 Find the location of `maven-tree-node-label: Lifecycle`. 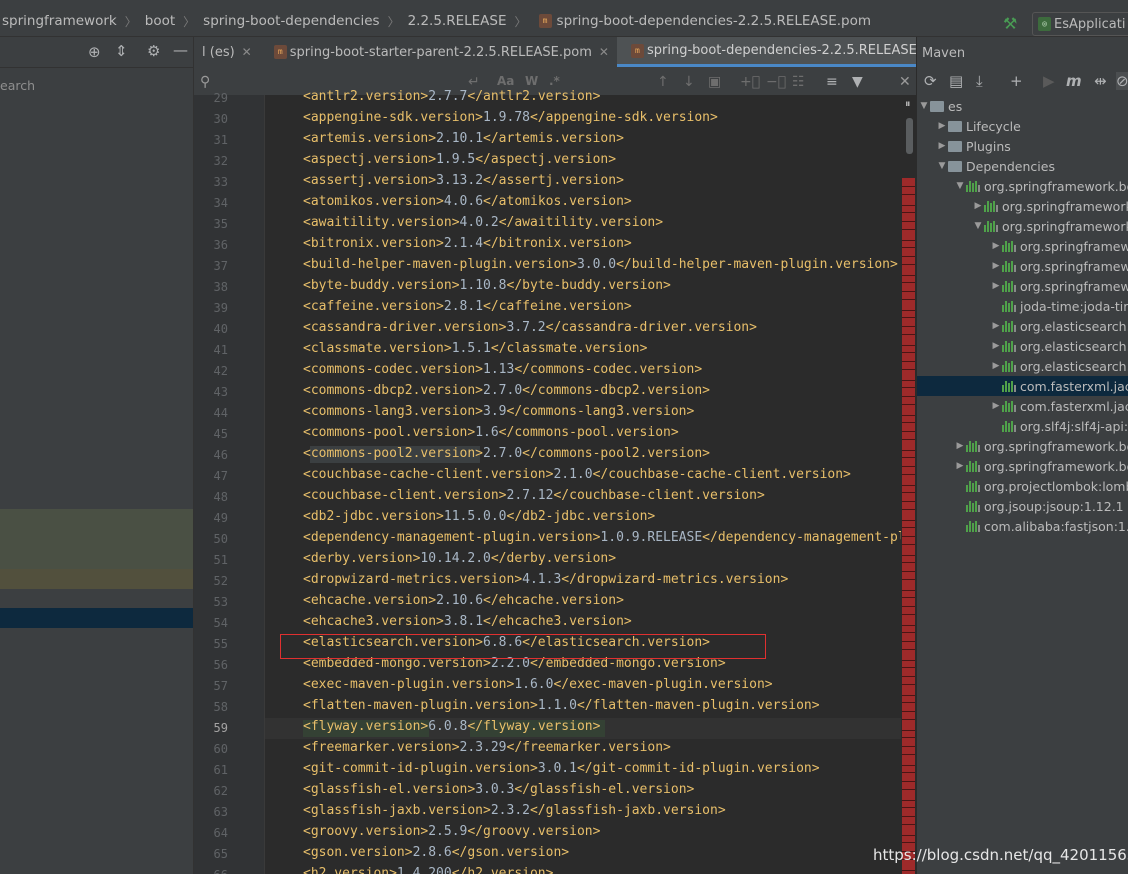

maven-tree-node-label: Lifecycle is located at coordinates (993, 126).